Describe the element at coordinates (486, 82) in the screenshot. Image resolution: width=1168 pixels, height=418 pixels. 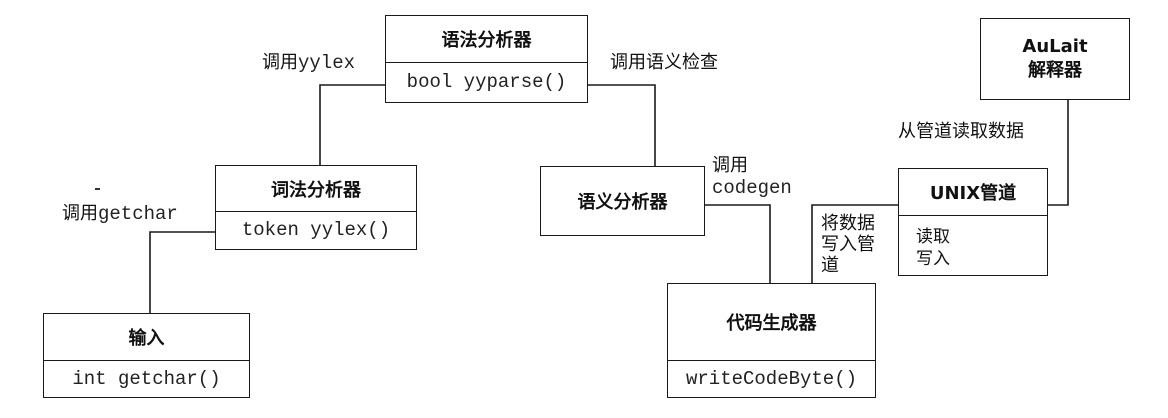
I see `parser-method: bool yyparse()` at that location.